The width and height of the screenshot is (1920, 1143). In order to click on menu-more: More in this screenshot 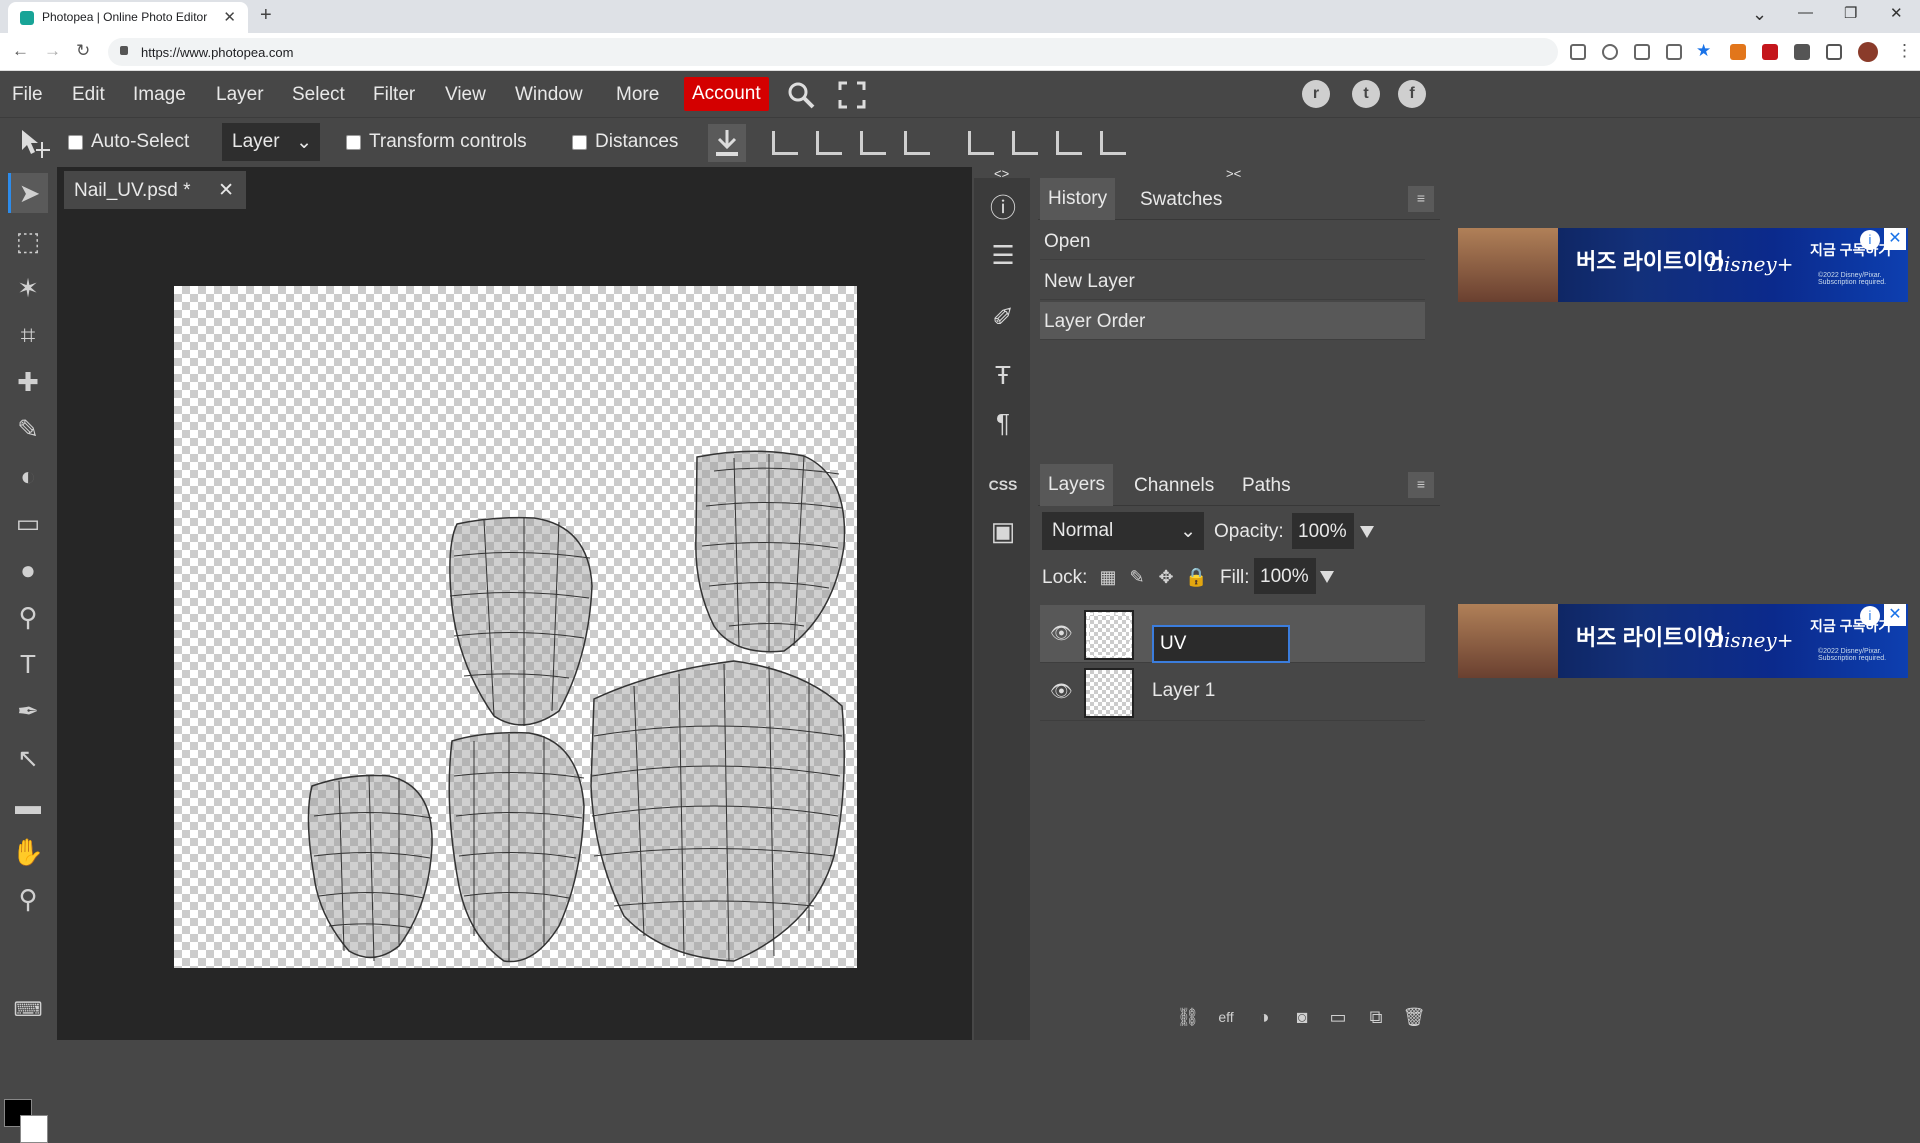, I will do `click(637, 95)`.